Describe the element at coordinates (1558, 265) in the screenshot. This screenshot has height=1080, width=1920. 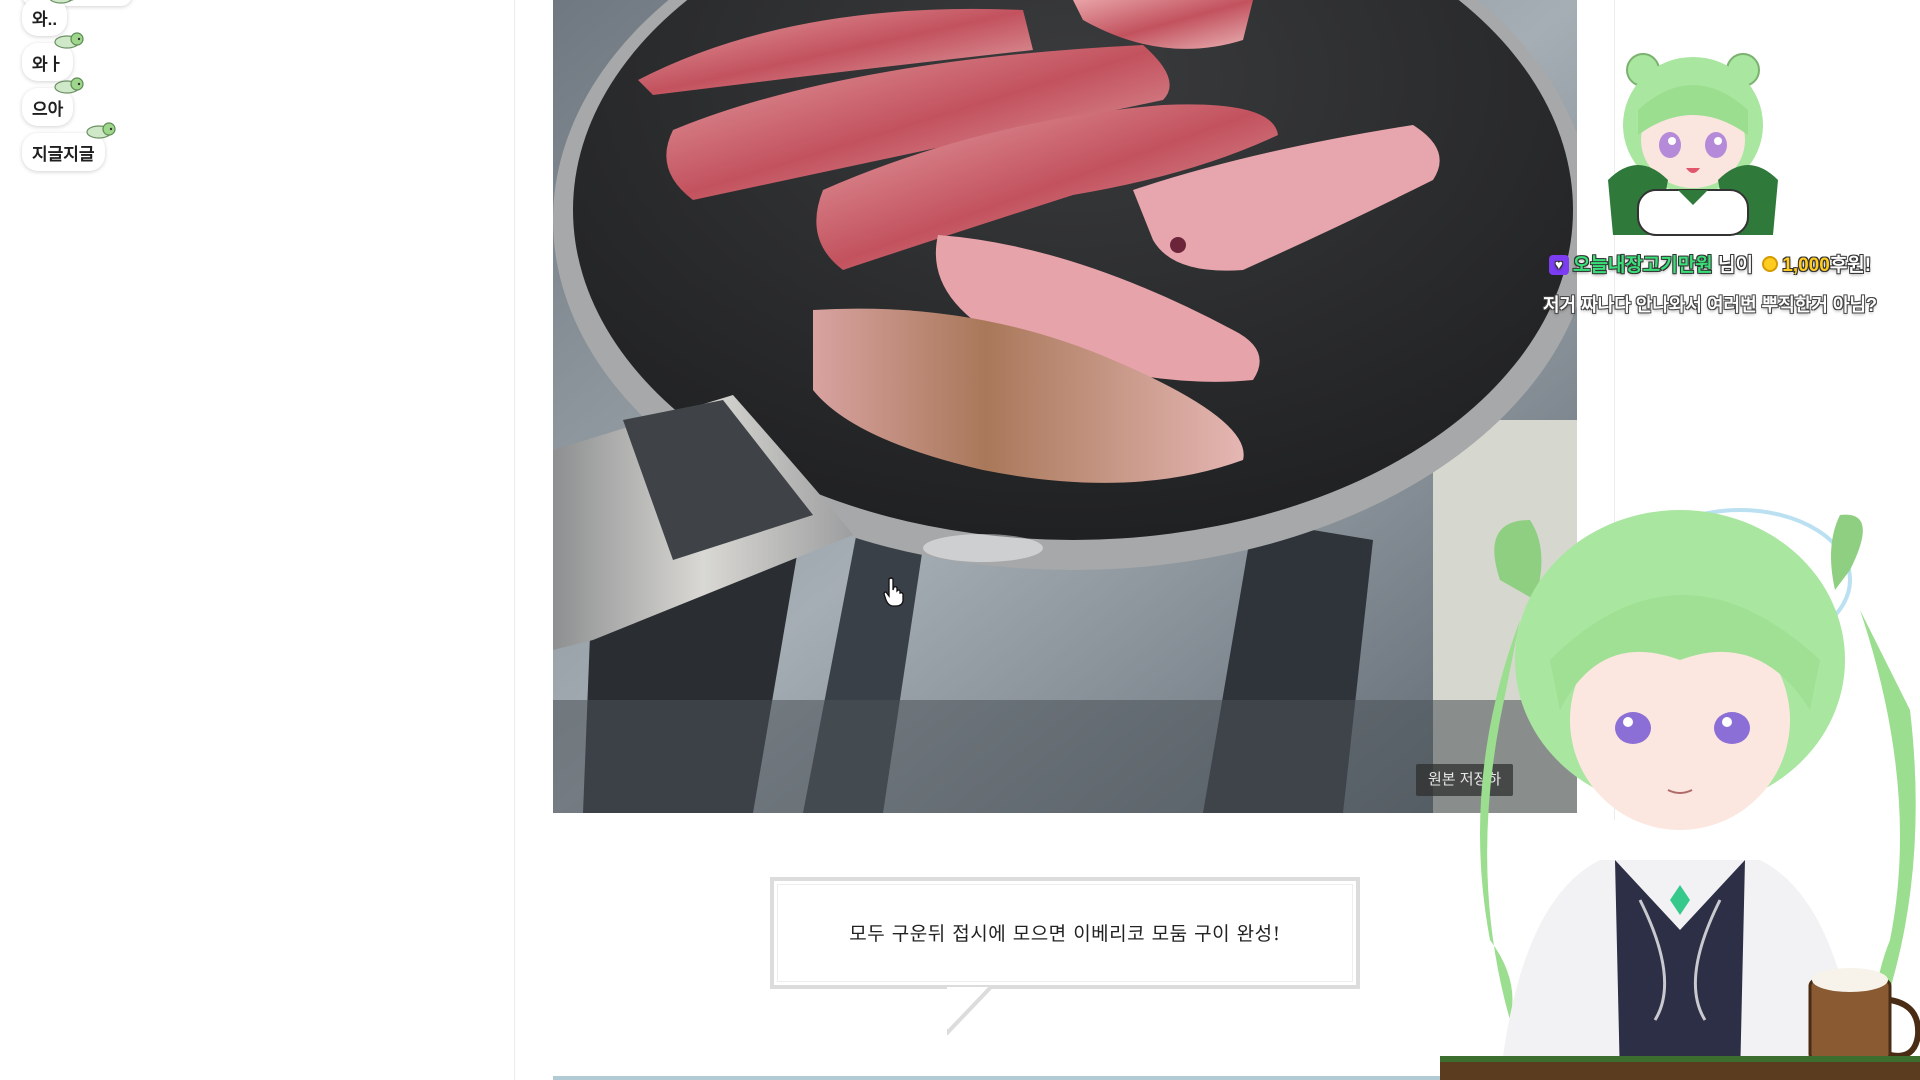
I see `heart-icon: ♥` at that location.